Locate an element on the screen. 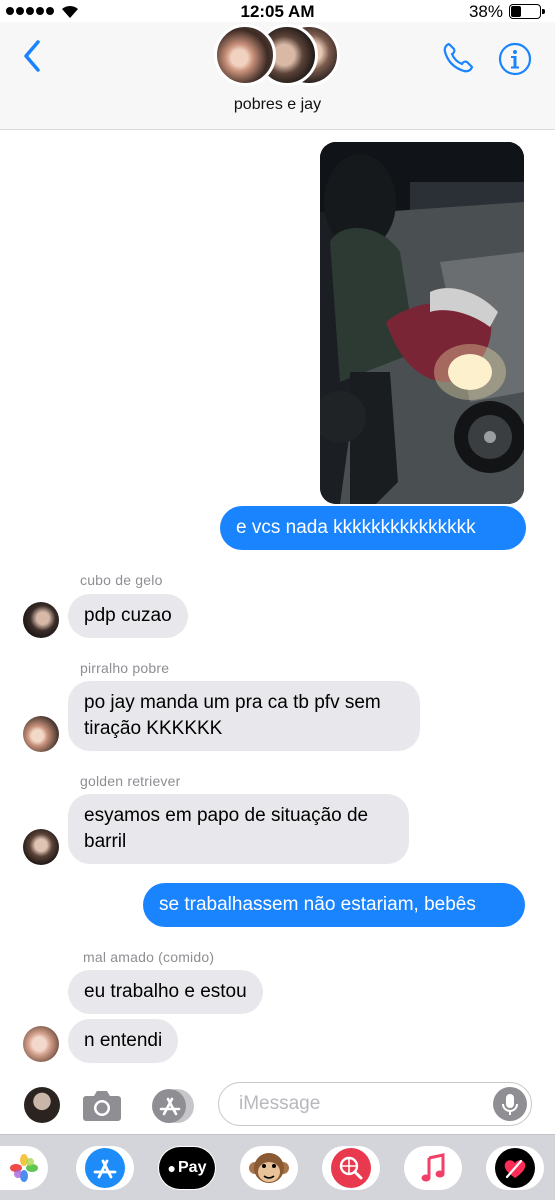  back-chevron-icon is located at coordinates (33, 56).